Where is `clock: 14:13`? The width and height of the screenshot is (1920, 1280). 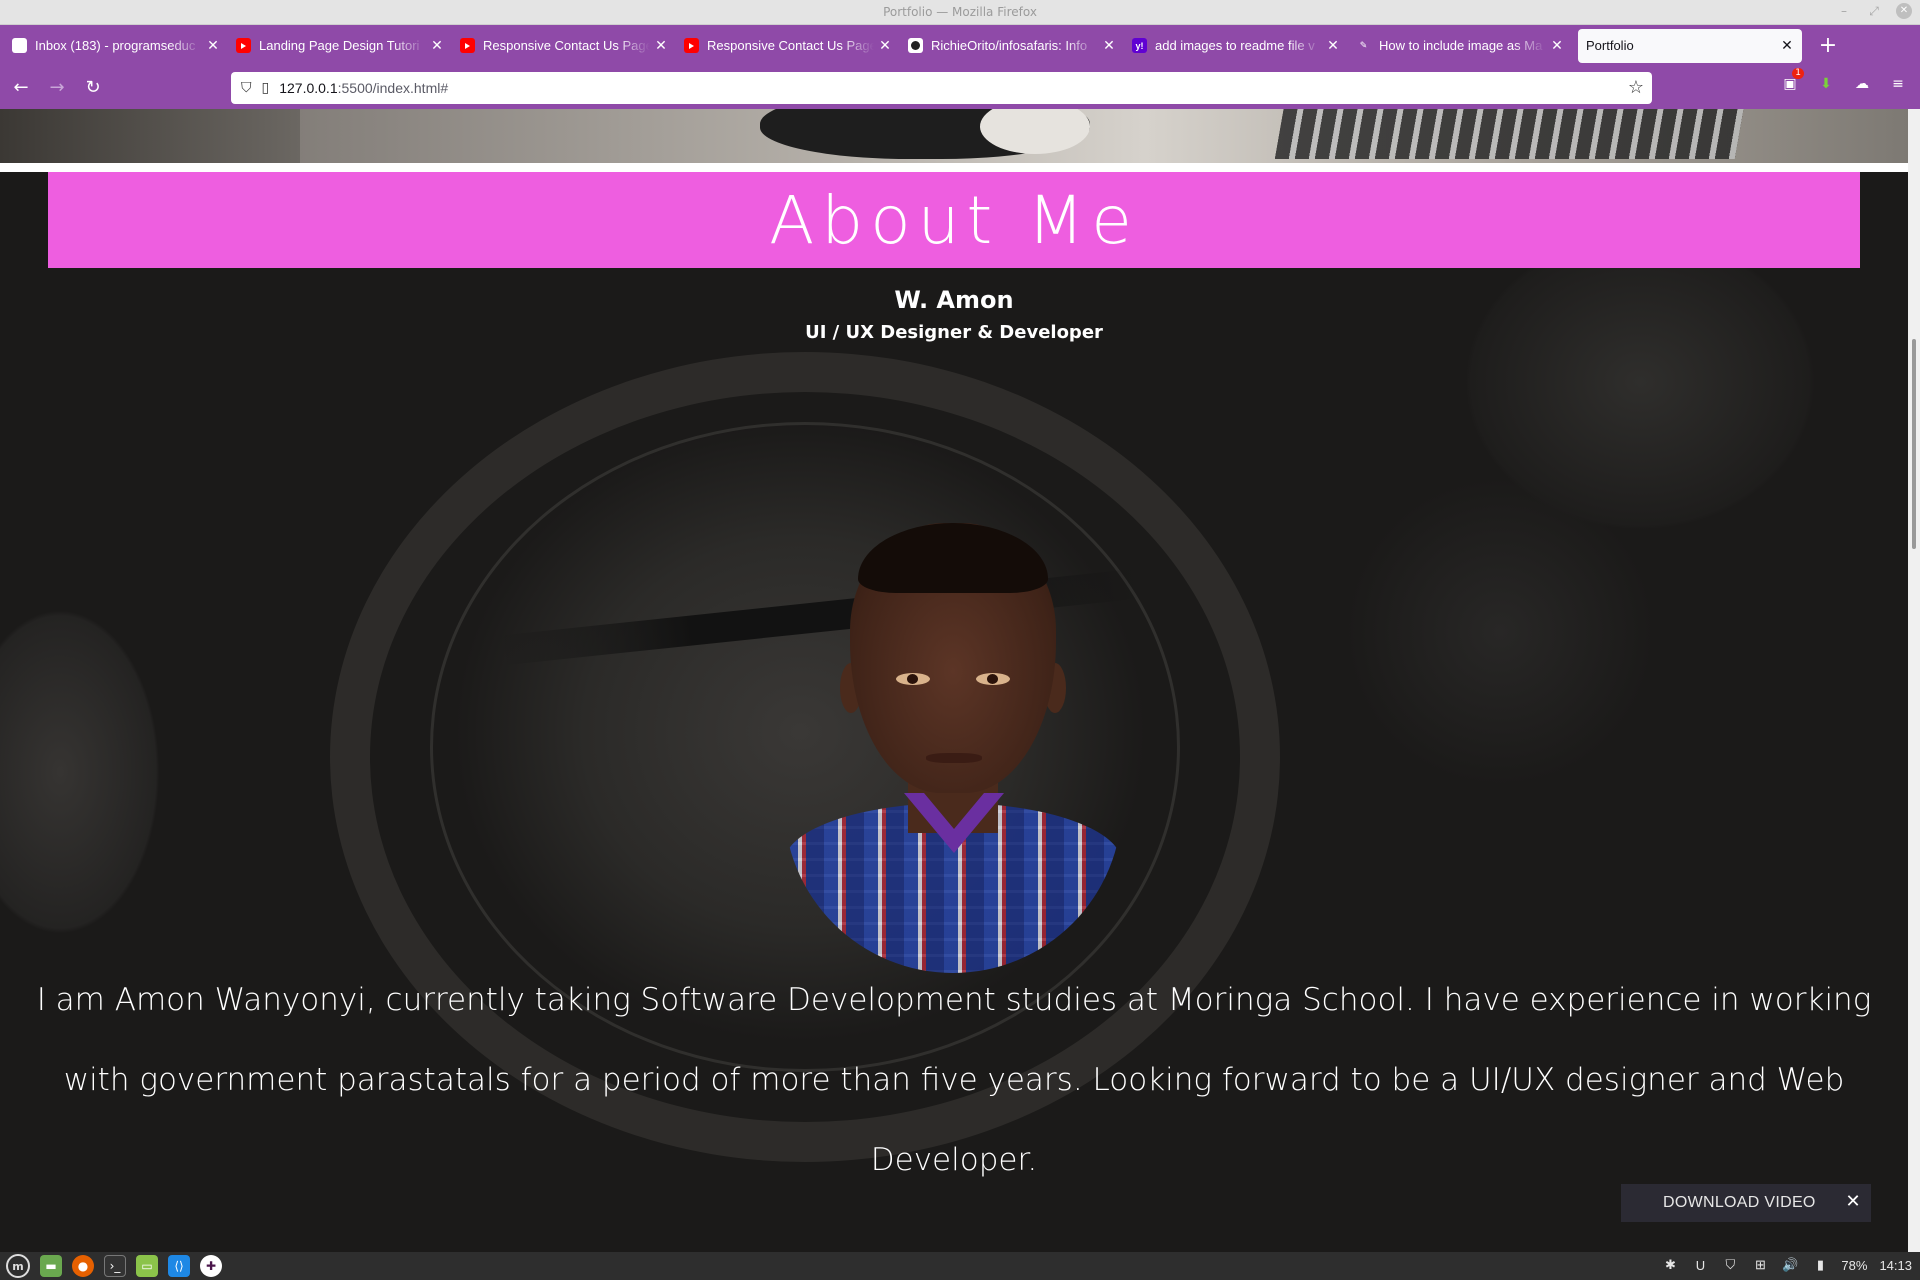
clock: 14:13 is located at coordinates (1895, 1265).